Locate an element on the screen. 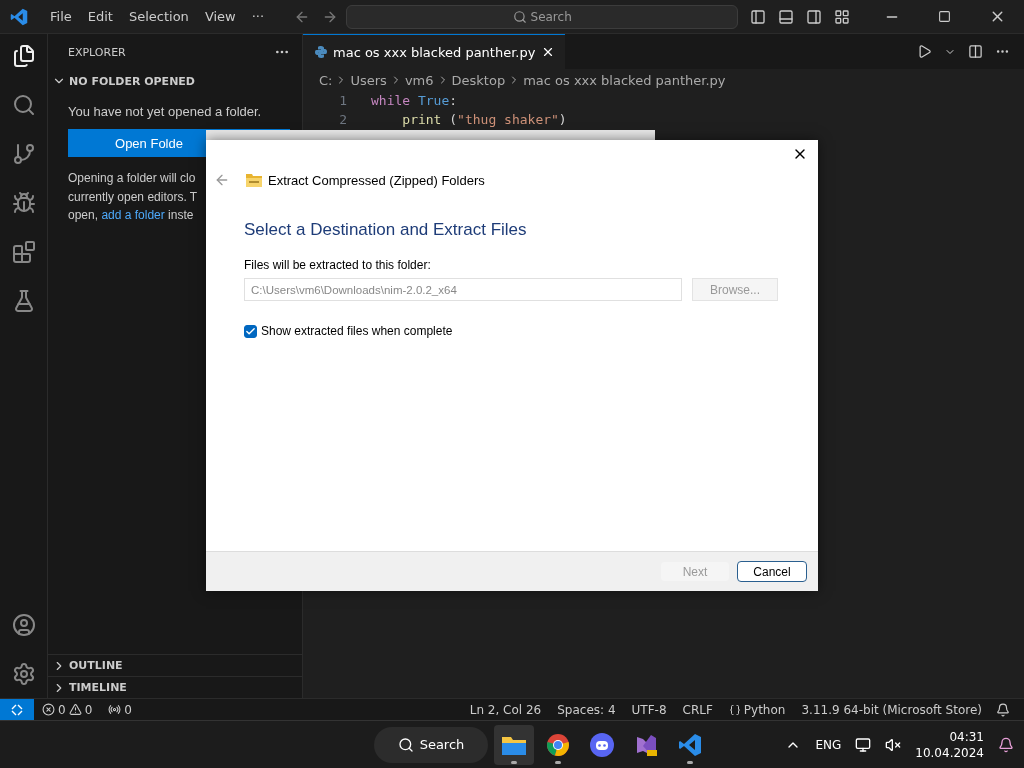 The width and height of the screenshot is (1024, 768). braces-icon is located at coordinates (734, 709).